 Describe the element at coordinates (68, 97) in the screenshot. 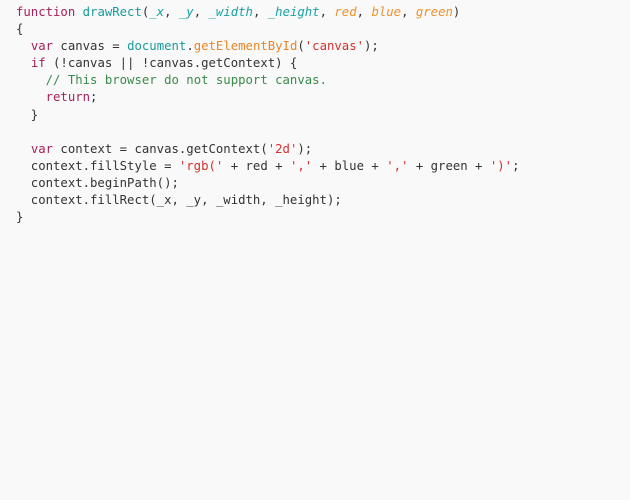

I see `code-token-keyword: return` at that location.